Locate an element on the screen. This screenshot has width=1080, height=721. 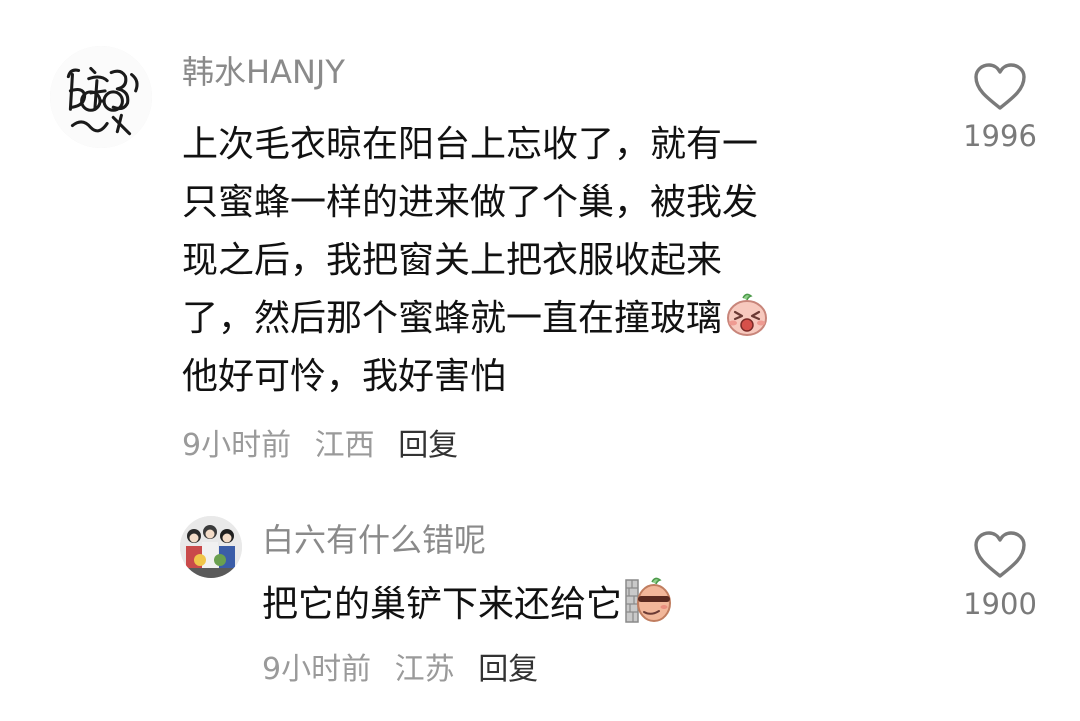
like-count: 1996 is located at coordinates (1000, 136).